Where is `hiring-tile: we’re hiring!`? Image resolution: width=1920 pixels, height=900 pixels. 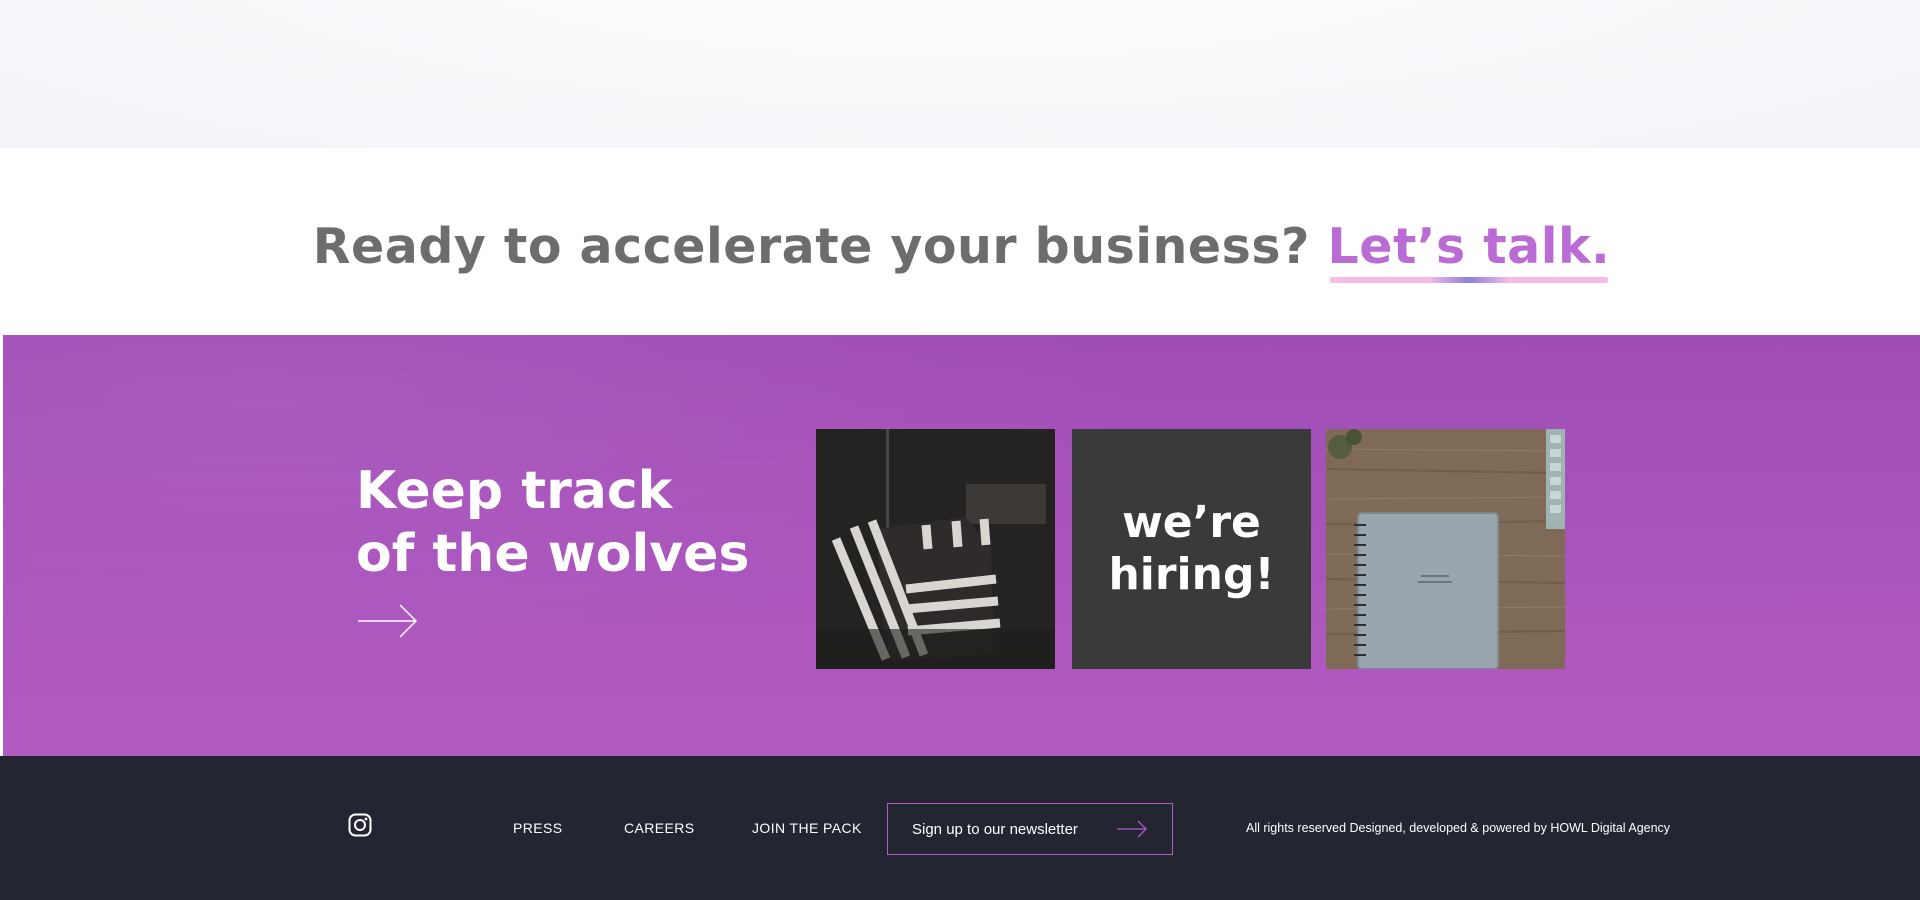 hiring-tile: we’re hiring! is located at coordinates (1191, 549).